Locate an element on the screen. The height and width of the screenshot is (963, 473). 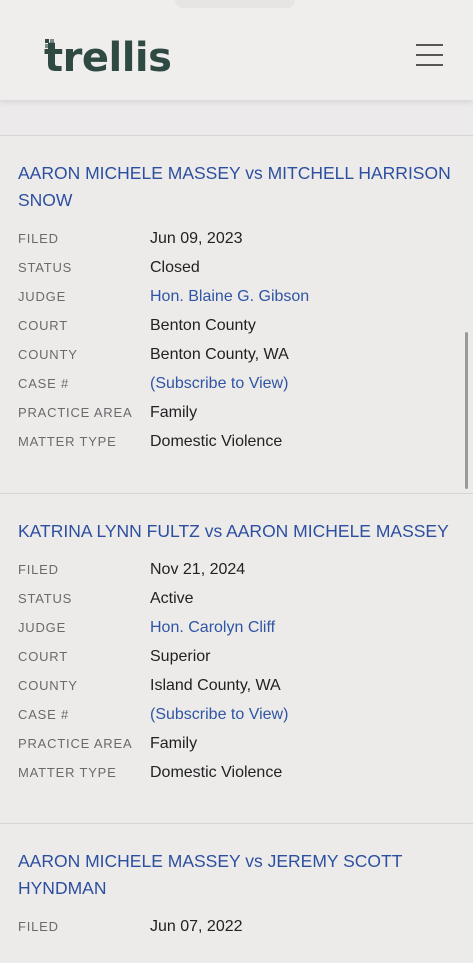
judge-link: Hon. Carolyn Cliff is located at coordinates (212, 628).